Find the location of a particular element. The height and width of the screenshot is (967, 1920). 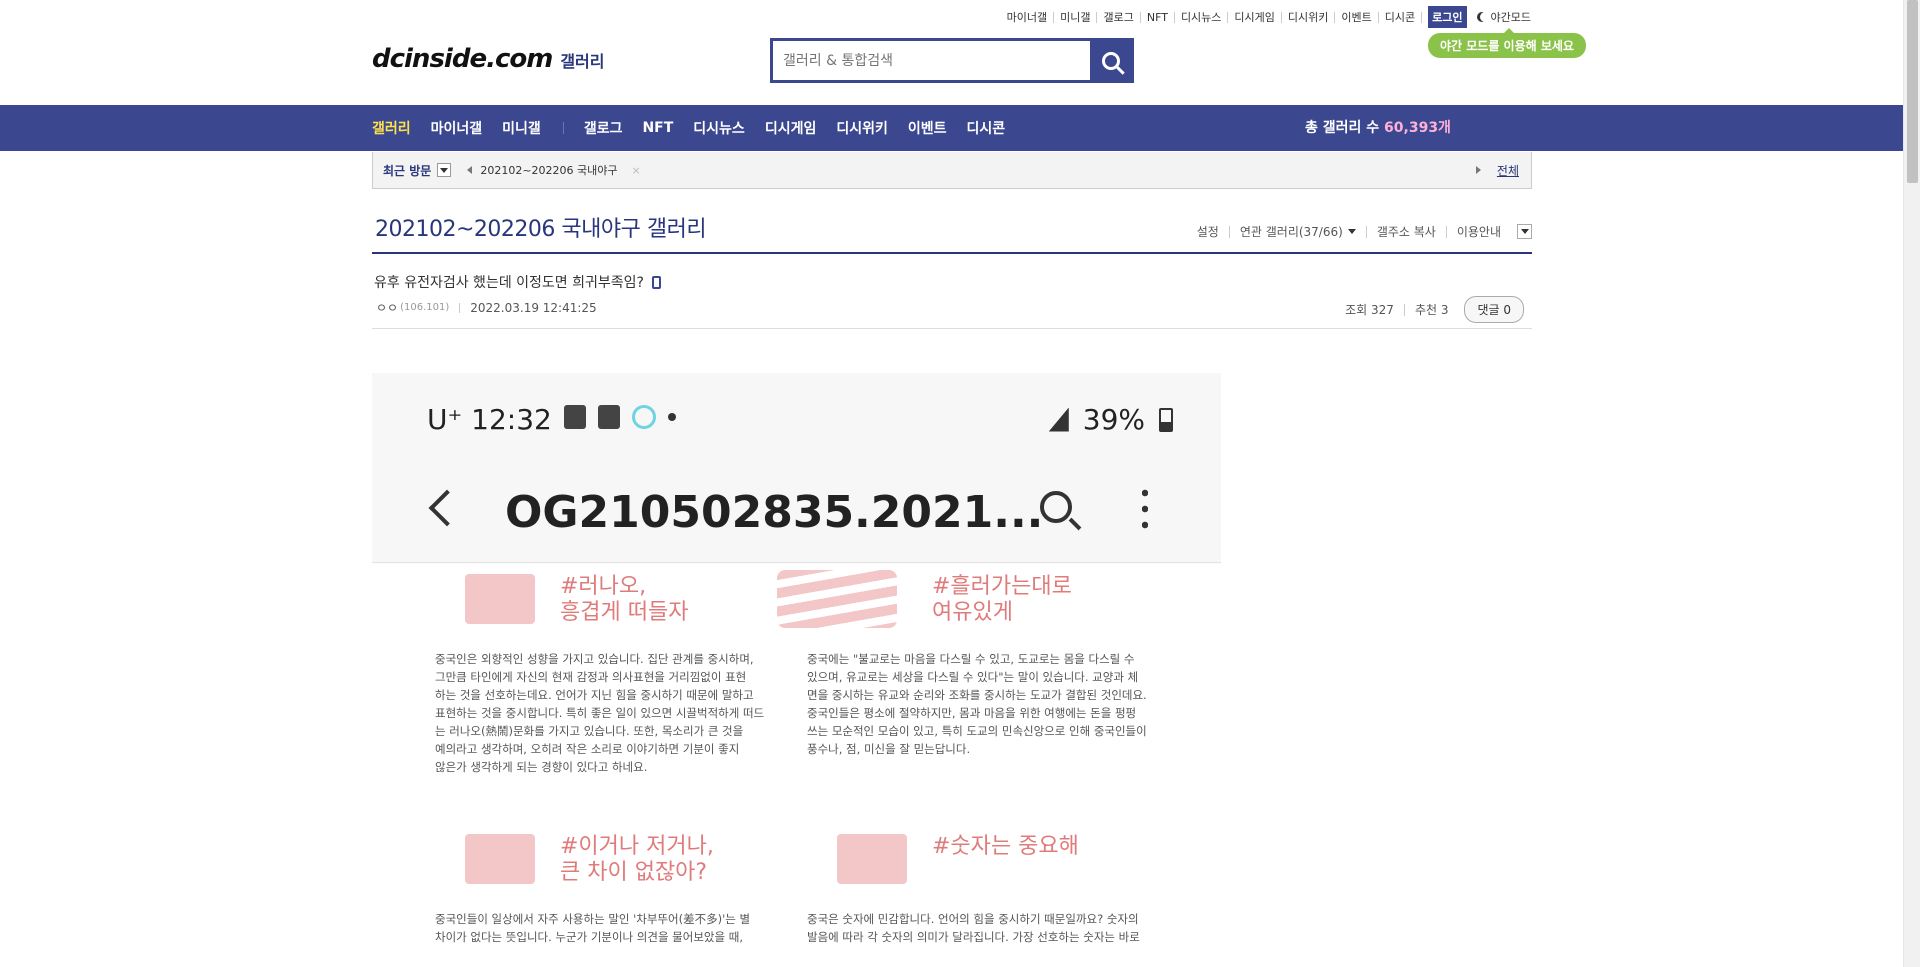

recommend-count: 추천 3 is located at coordinates (1431, 309).